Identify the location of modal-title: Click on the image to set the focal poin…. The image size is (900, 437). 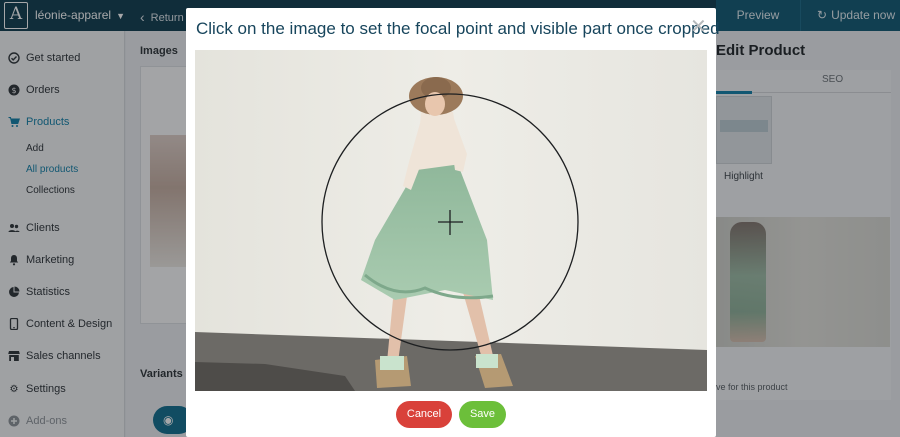
(458, 28).